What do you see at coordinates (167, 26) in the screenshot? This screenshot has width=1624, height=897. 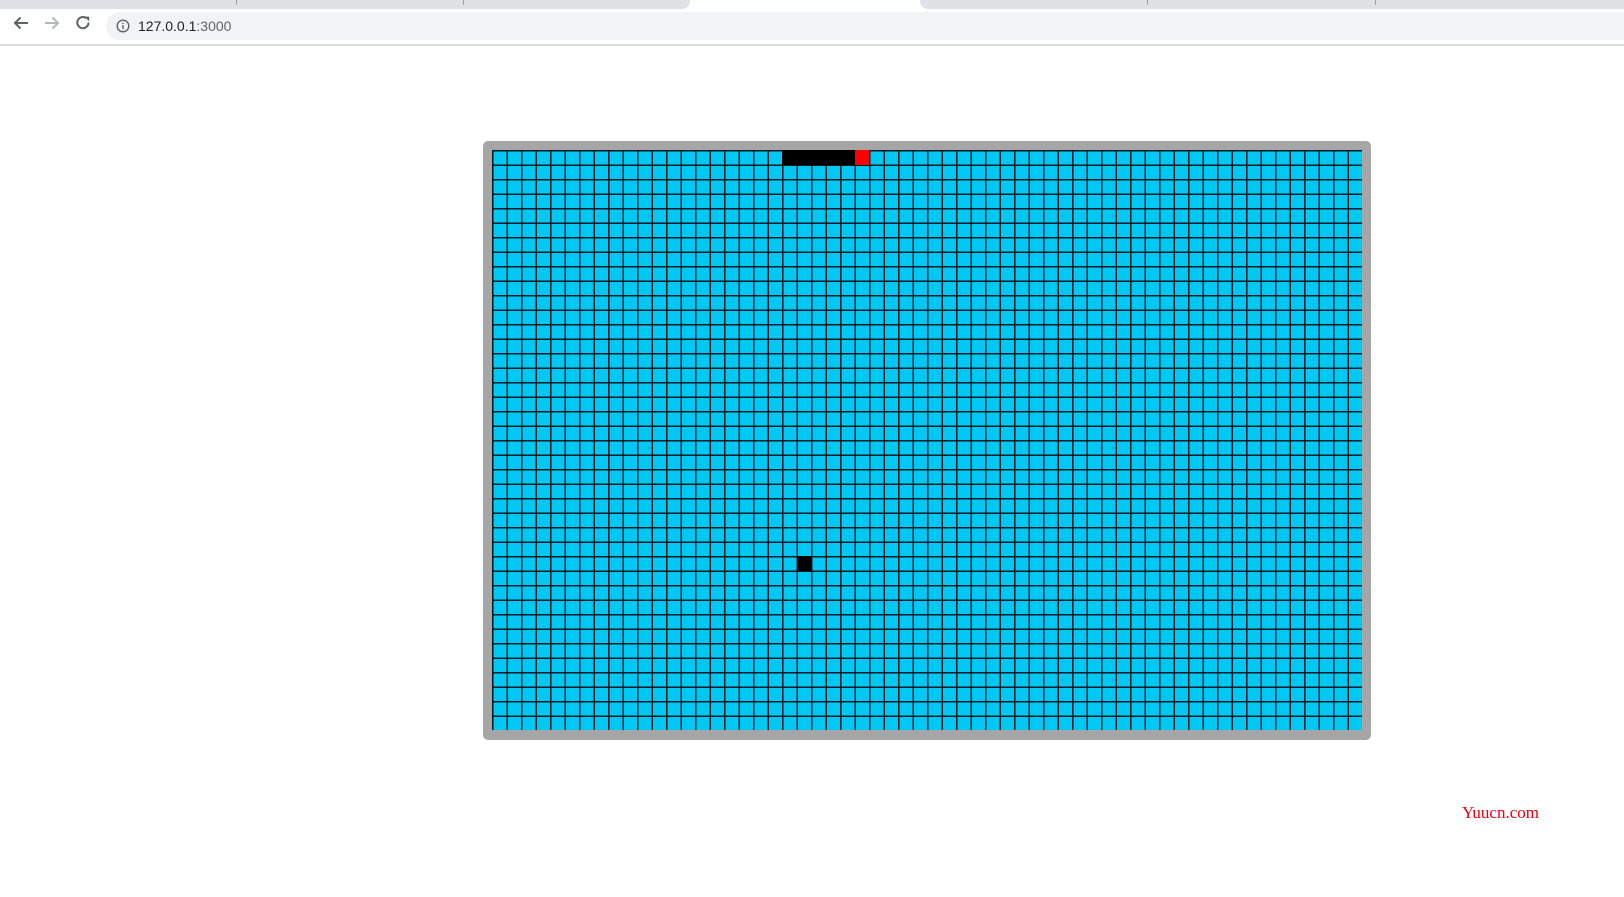 I see `url-host: 127.0.0.1` at bounding box center [167, 26].